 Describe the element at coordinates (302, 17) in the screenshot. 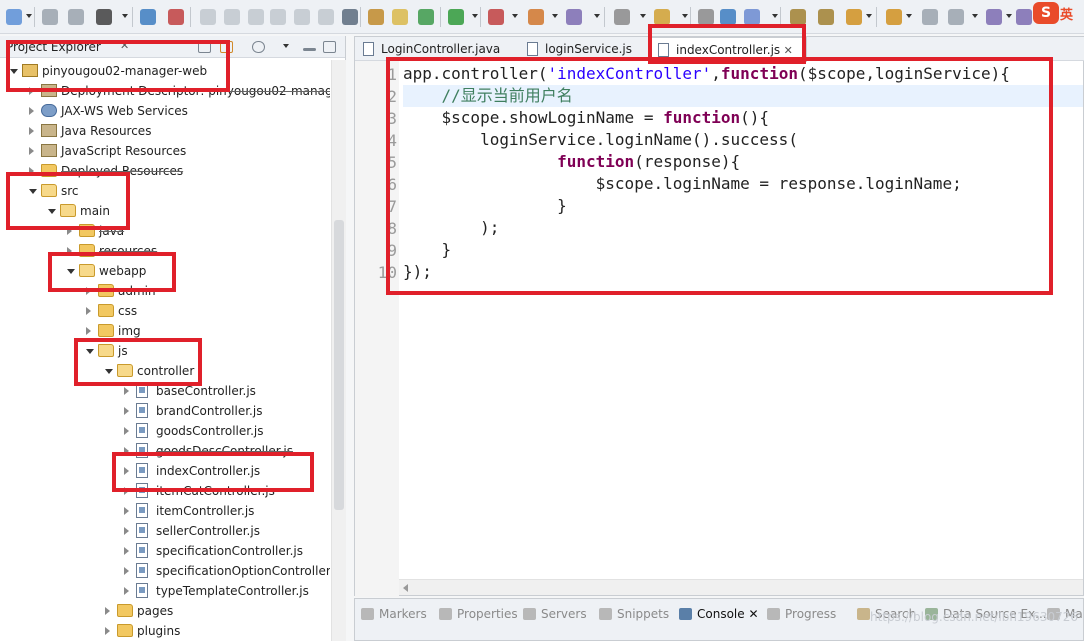

I see `toolbar-tool-11-icon` at that location.